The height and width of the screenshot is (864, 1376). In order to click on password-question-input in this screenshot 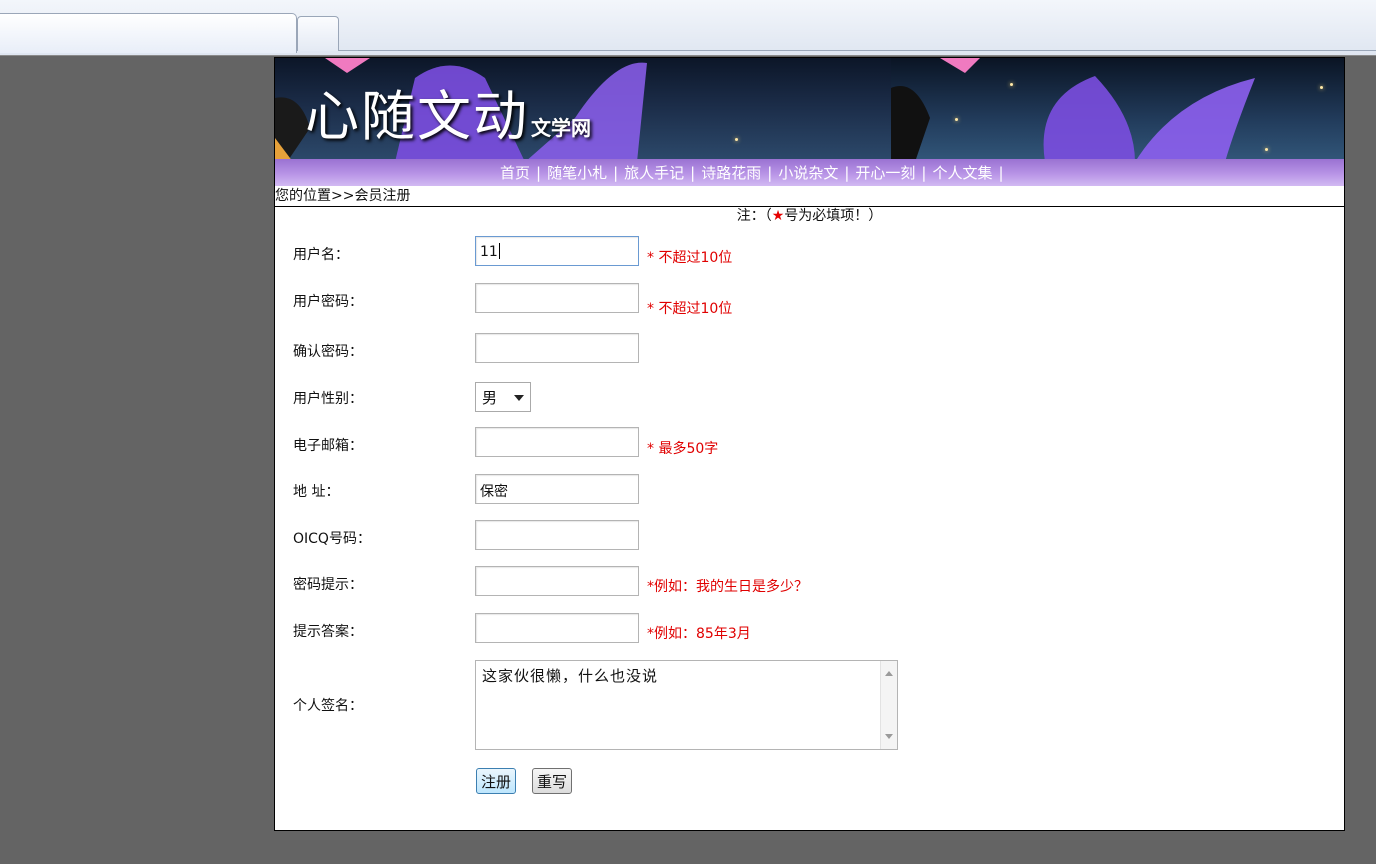, I will do `click(557, 581)`.